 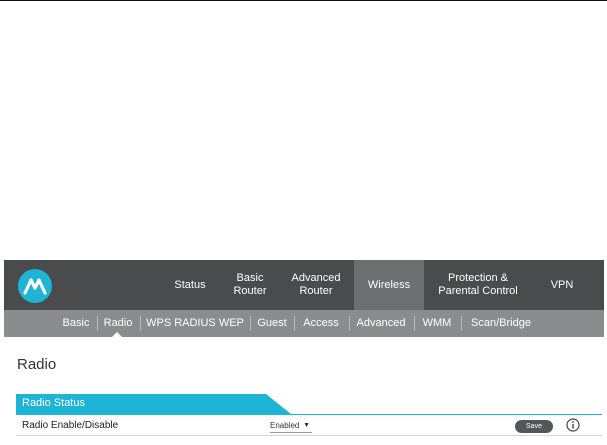 What do you see at coordinates (76, 323) in the screenshot?
I see `subnav-basic: Basic` at bounding box center [76, 323].